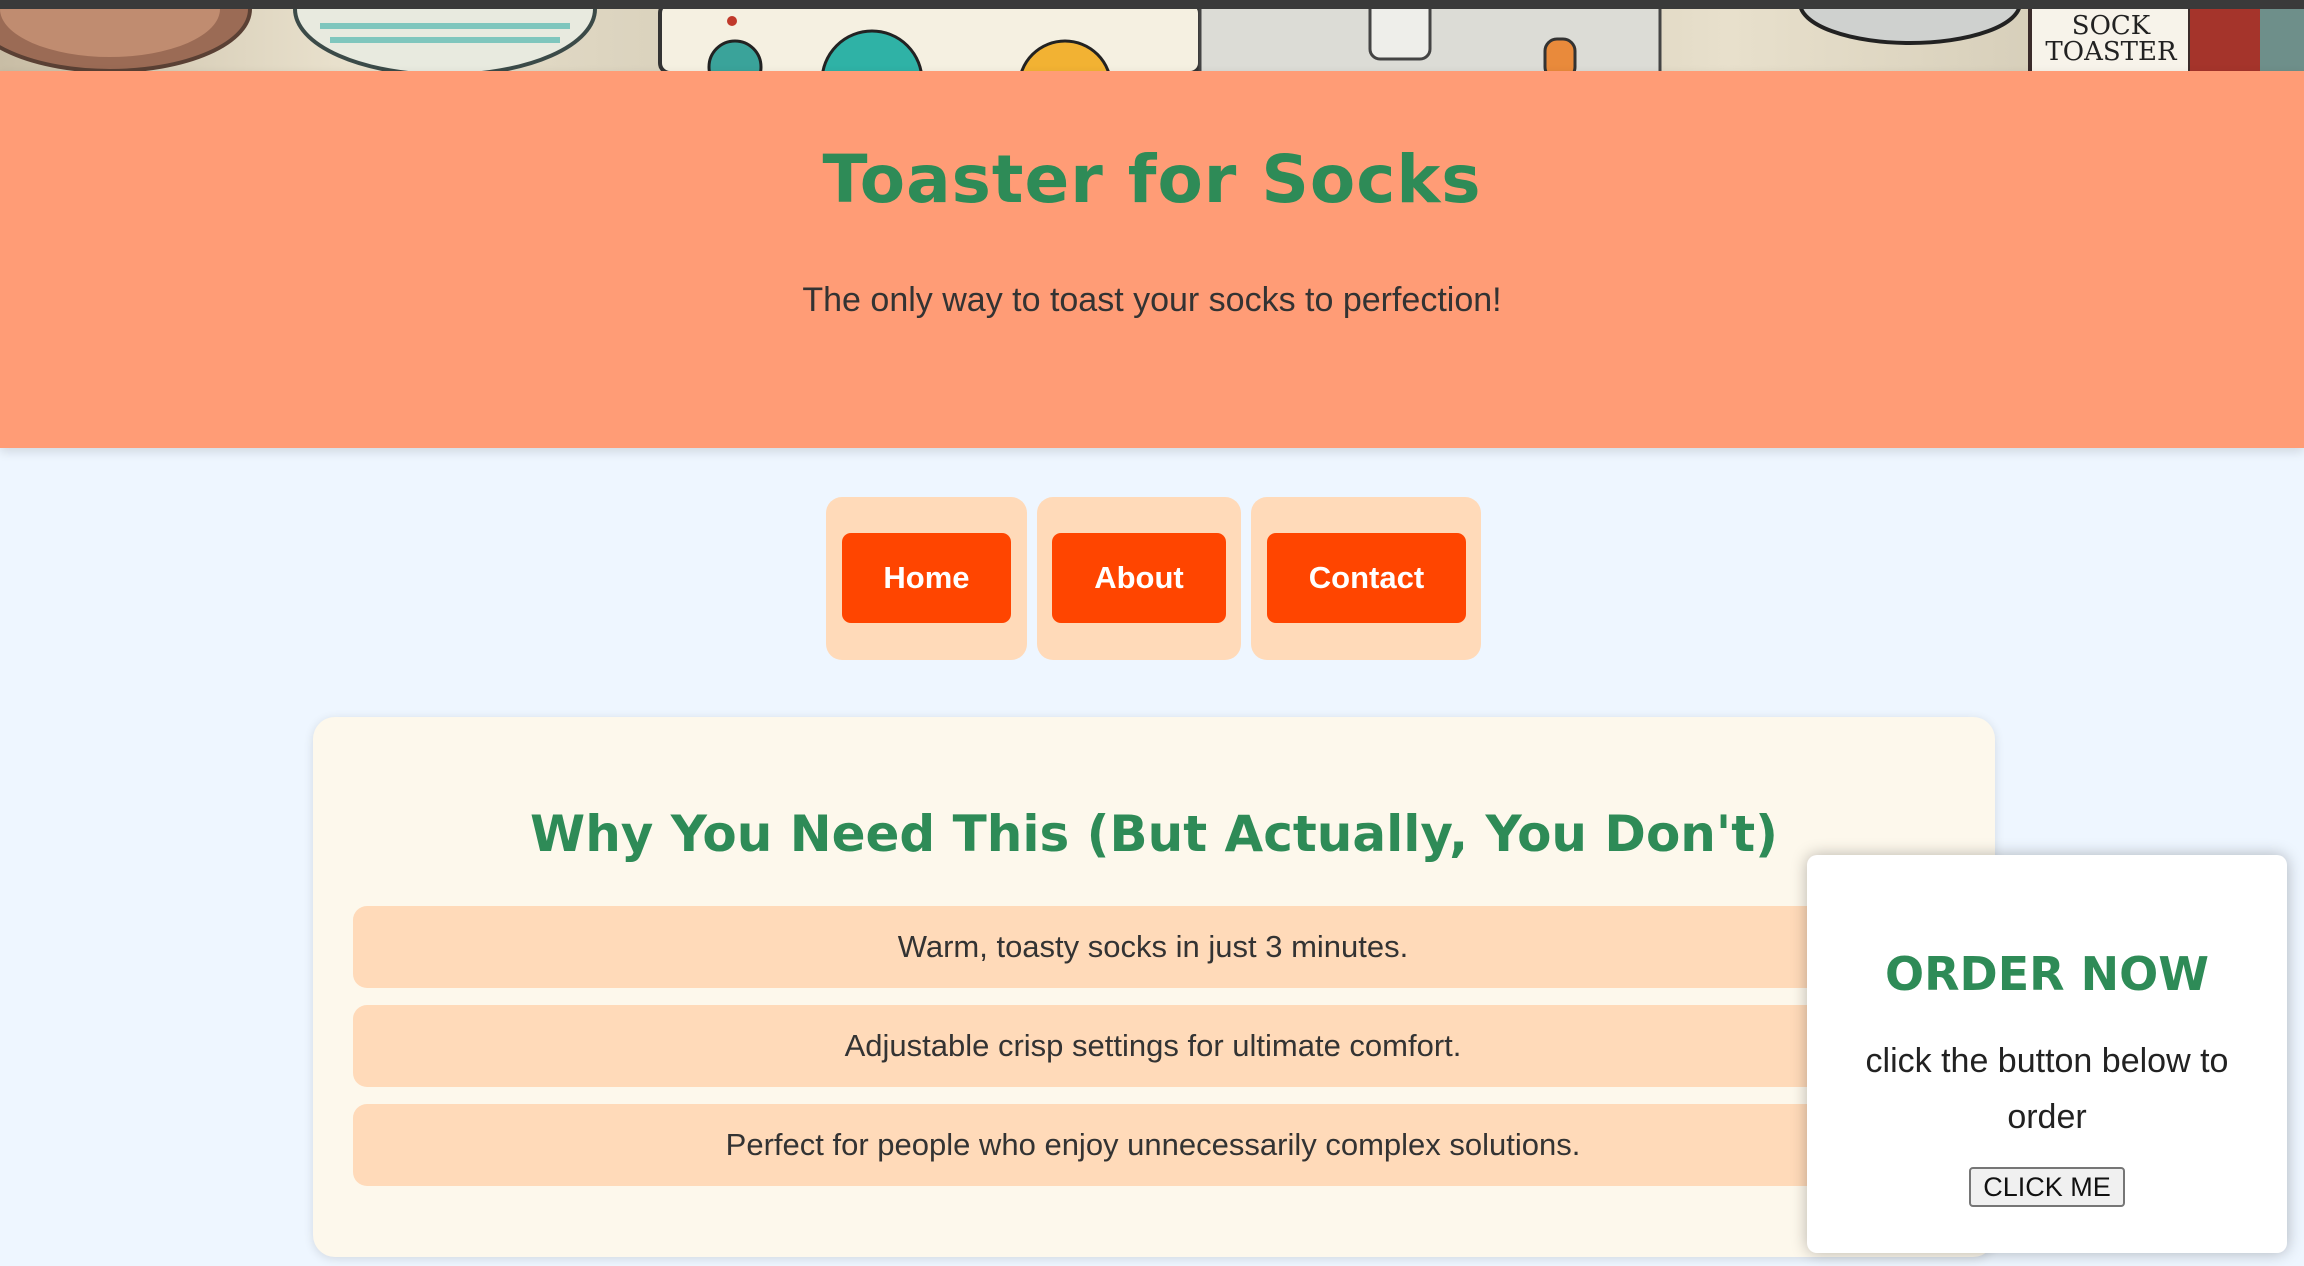  What do you see at coordinates (1153, 947) in the screenshot?
I see `feature-item: Warm, toasty socks in just 3 minutes.` at bounding box center [1153, 947].